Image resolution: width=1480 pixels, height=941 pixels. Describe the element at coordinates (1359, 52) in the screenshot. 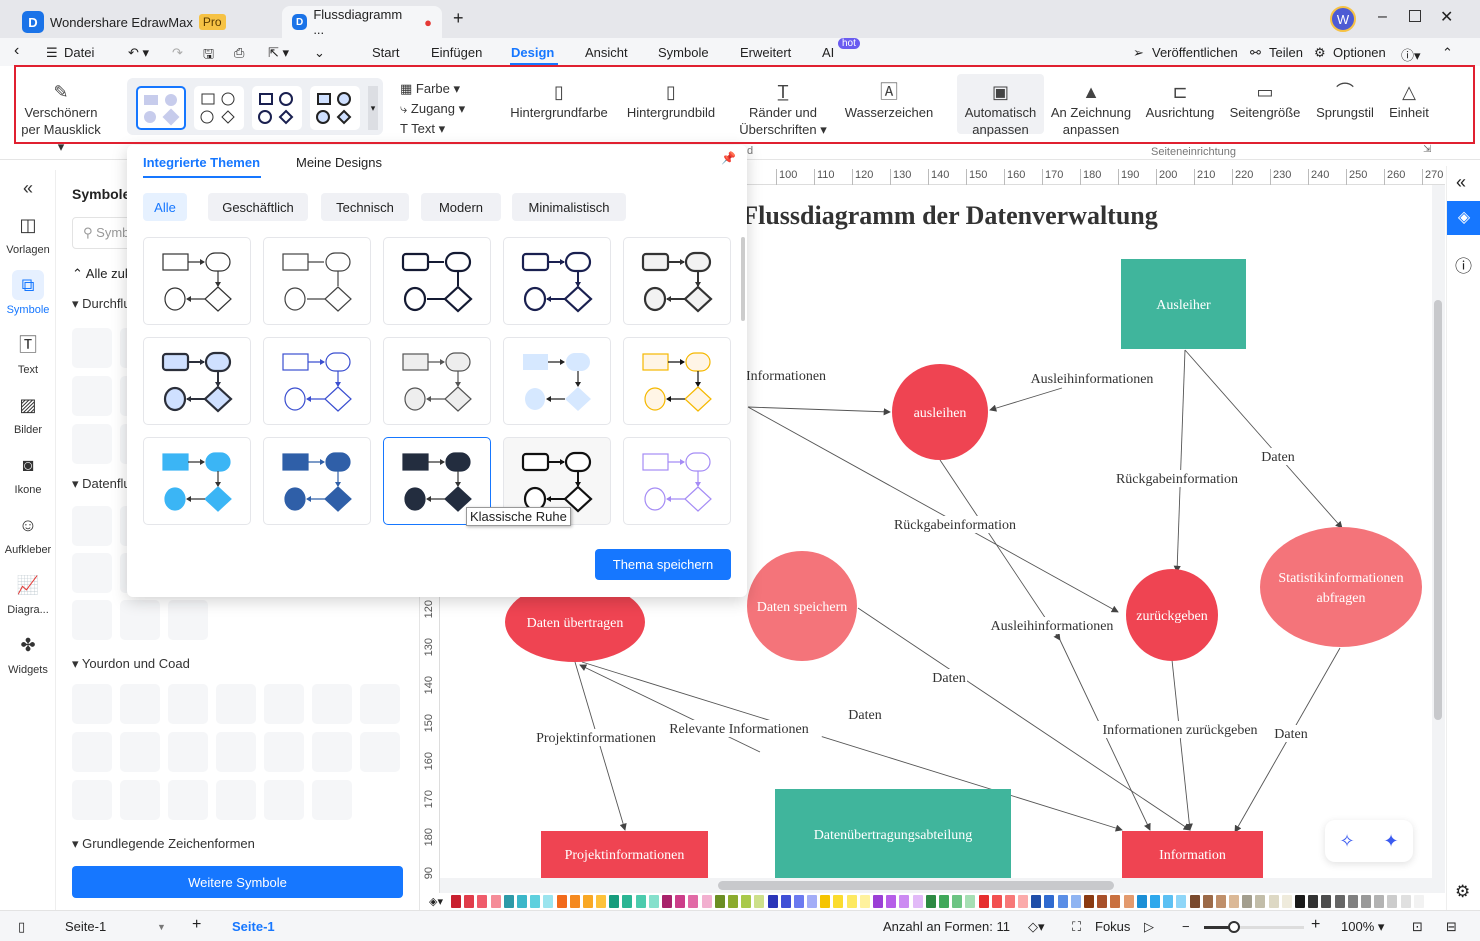

I see `options-button: Optionen` at that location.